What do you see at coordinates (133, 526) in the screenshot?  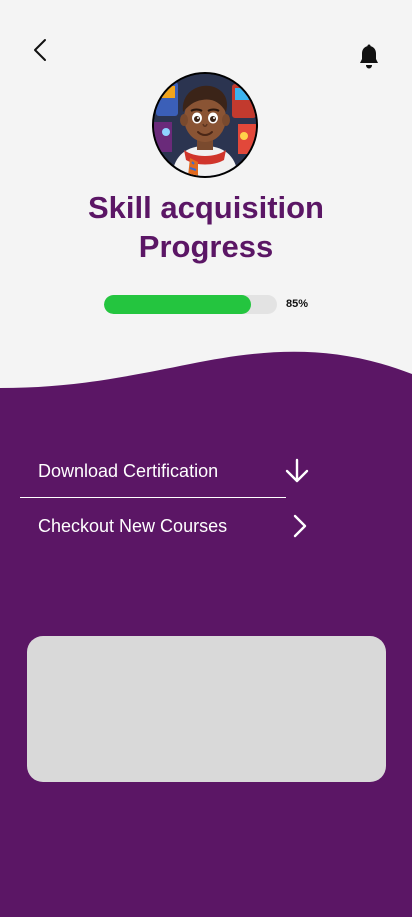 I see `checkout-new-courses-label: Checkout New Courses` at bounding box center [133, 526].